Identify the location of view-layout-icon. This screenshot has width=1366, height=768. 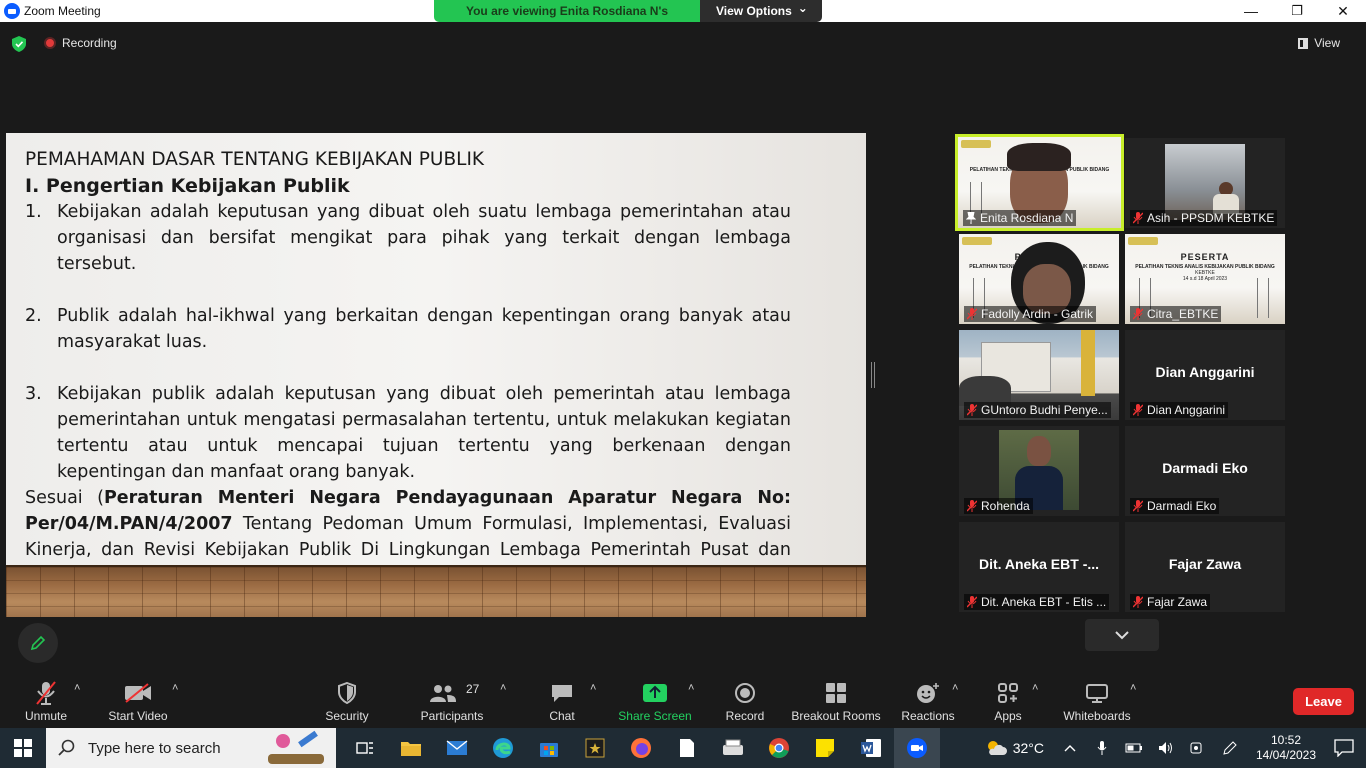
(1303, 43).